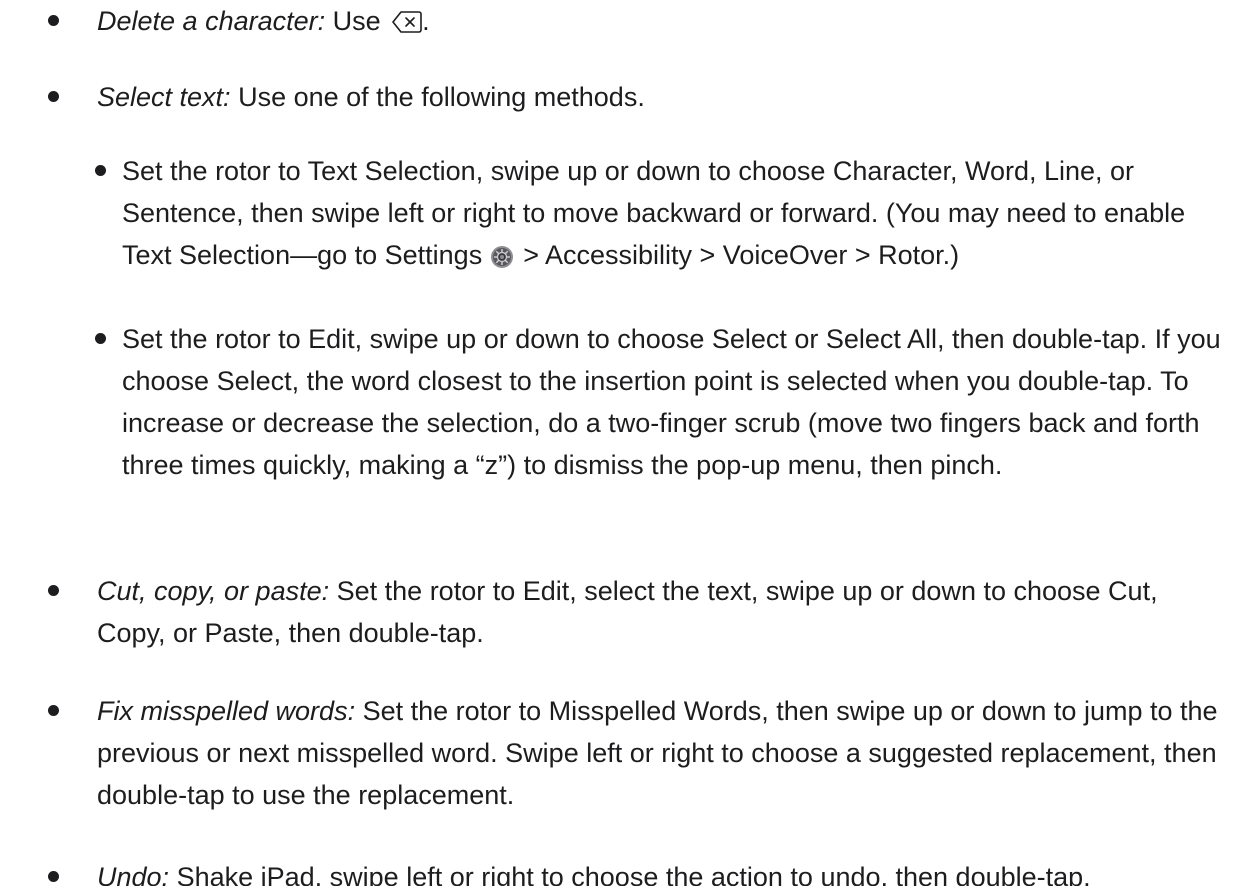  I want to click on item-body-end: ., so click(426, 21).